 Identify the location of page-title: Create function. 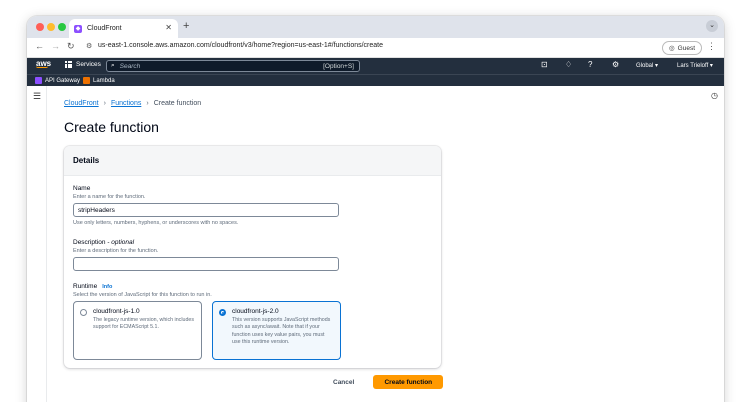
(111, 127).